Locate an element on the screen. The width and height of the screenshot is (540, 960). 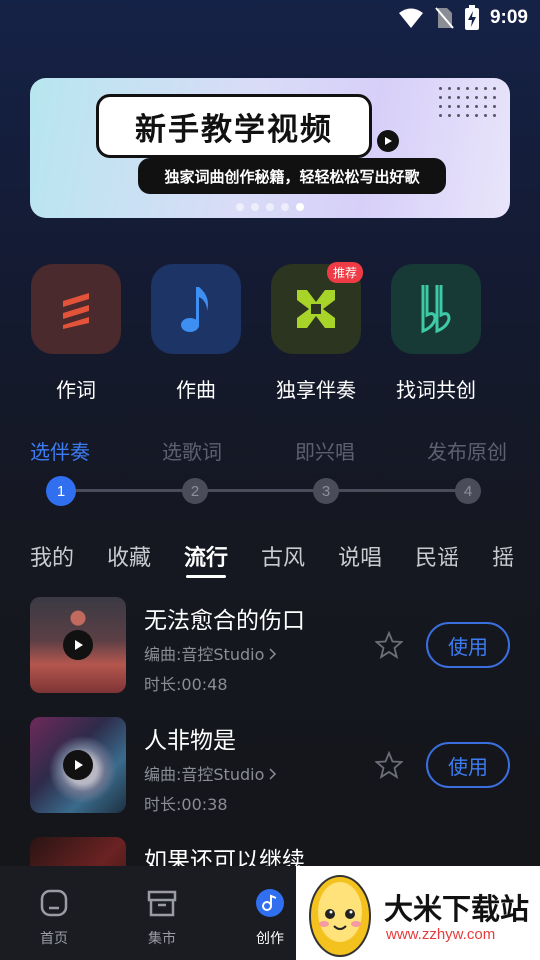
banner-title: 新手教学视频 is located at coordinates (234, 129).